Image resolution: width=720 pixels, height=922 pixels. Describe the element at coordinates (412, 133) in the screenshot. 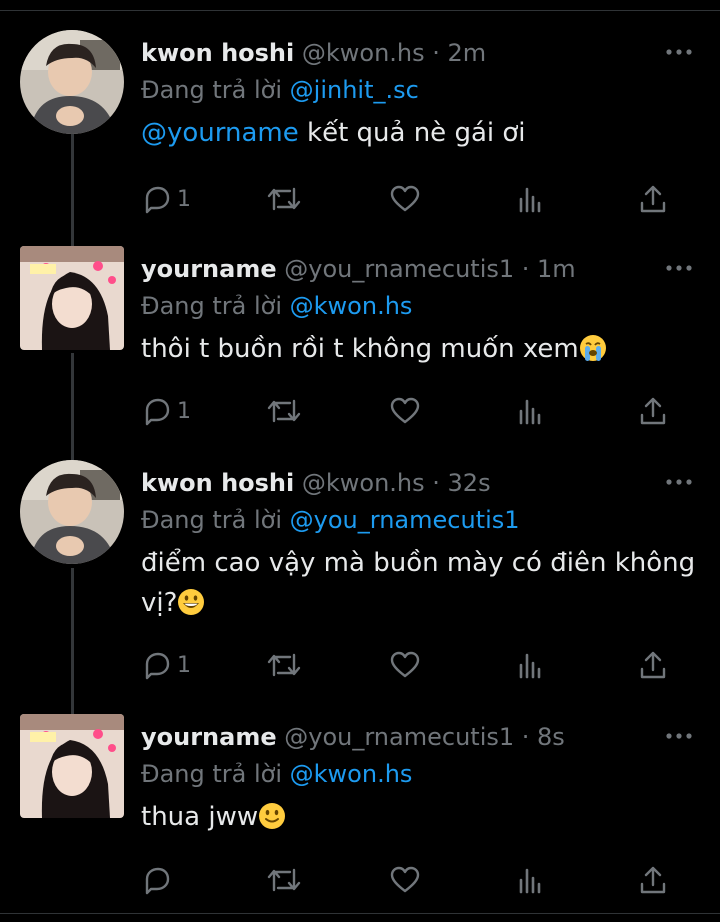

I see `tweet-text-content: kết quả nè gái ơi` at that location.